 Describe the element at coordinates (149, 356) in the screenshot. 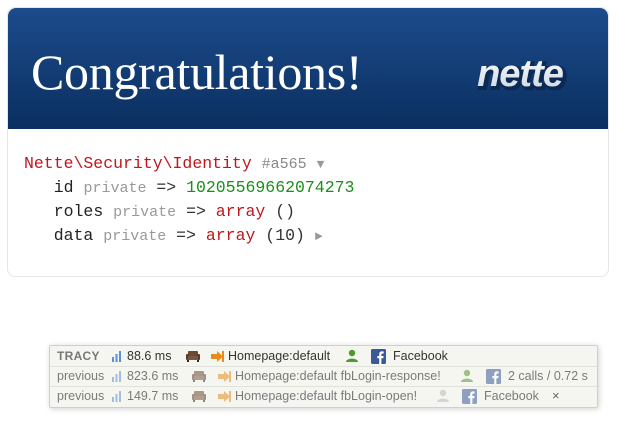

I see `tracy-time: 88.6 ms` at that location.